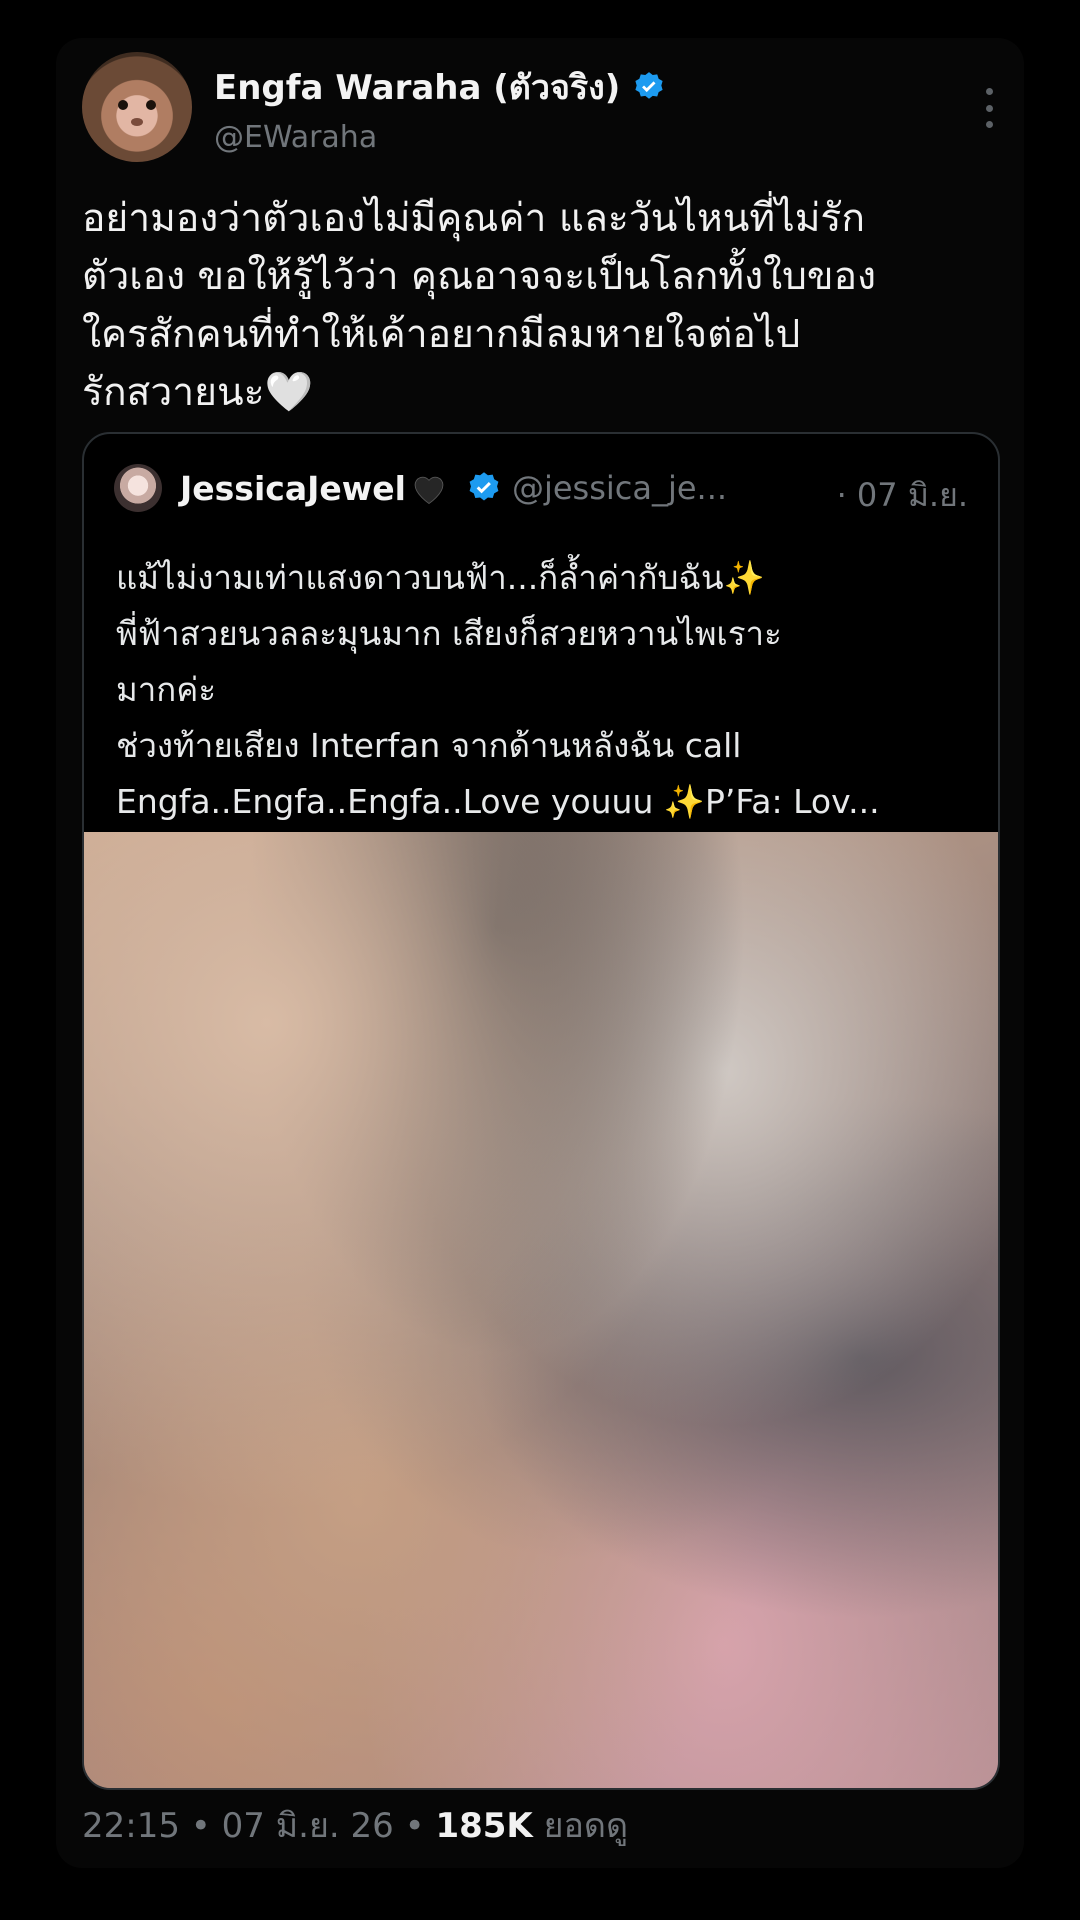 The height and width of the screenshot is (1920, 1080). Describe the element at coordinates (417, 87) in the screenshot. I see `author-display-name: Engfa Waraha (ตัวจริง)` at that location.